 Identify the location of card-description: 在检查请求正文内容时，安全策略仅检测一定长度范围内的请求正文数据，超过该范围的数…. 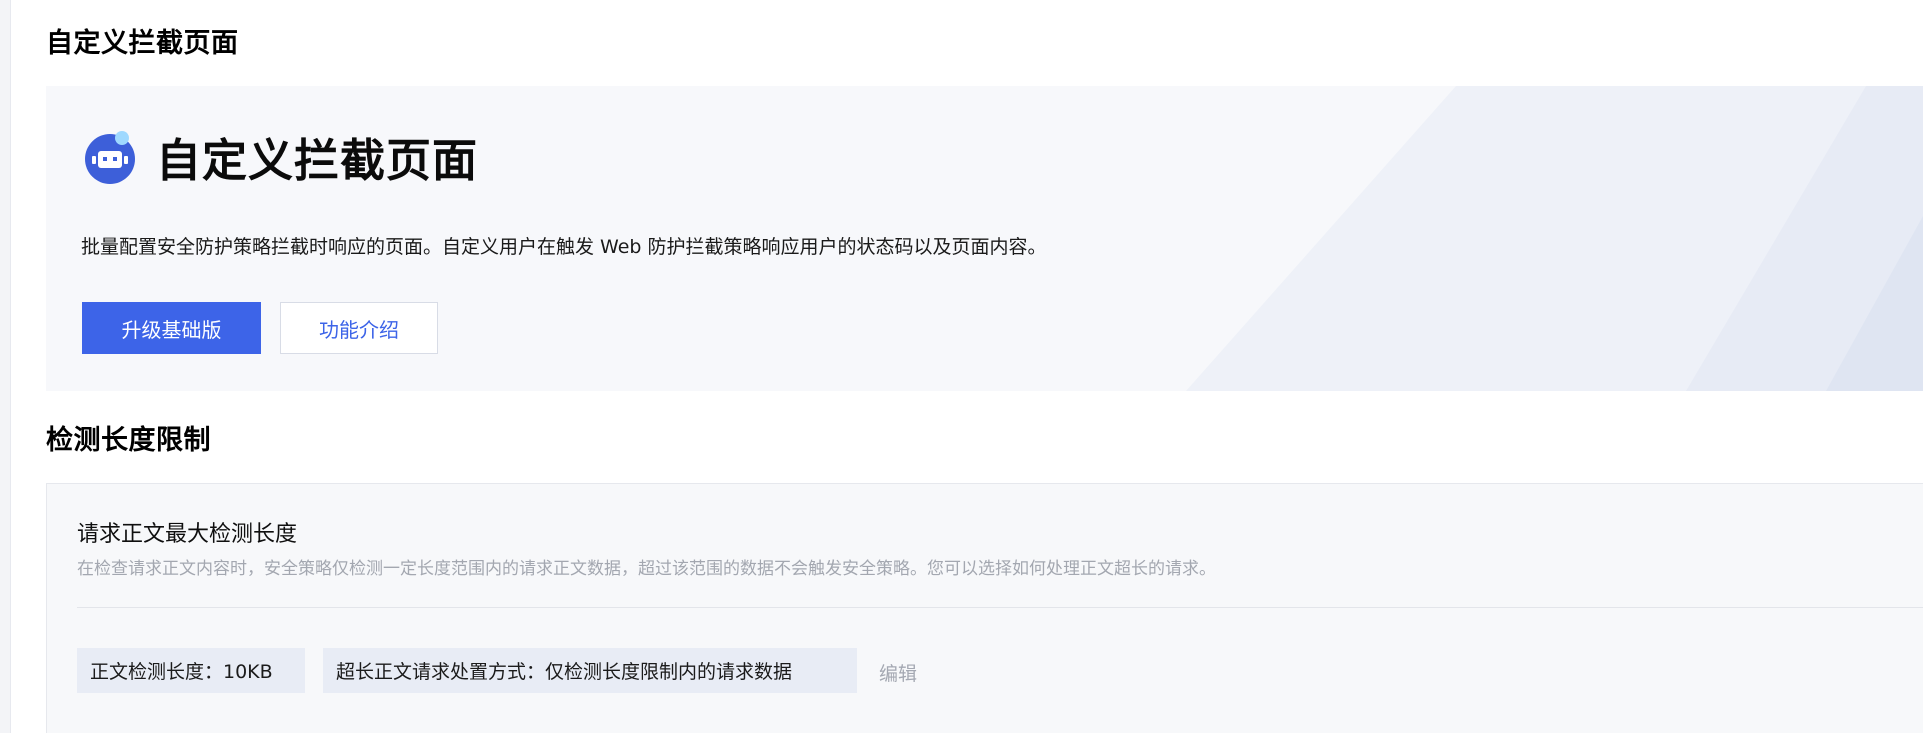
(646, 569).